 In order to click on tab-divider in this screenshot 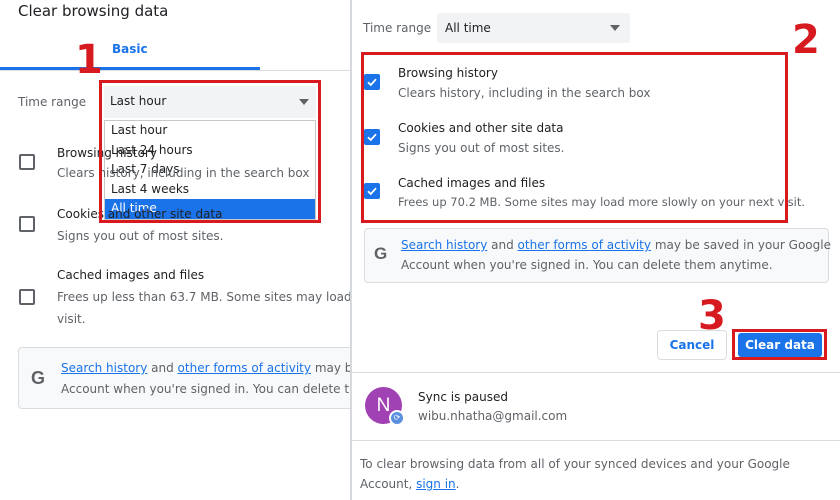, I will do `click(175, 70)`.